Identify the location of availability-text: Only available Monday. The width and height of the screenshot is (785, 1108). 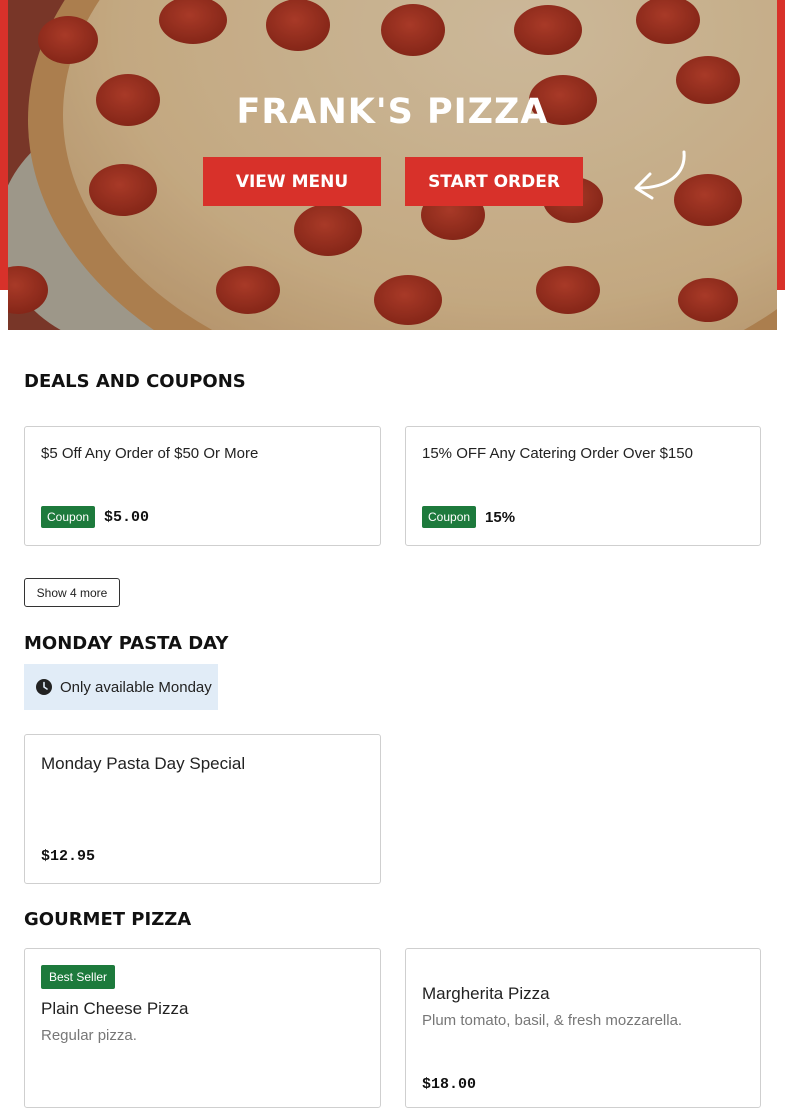
(136, 687).